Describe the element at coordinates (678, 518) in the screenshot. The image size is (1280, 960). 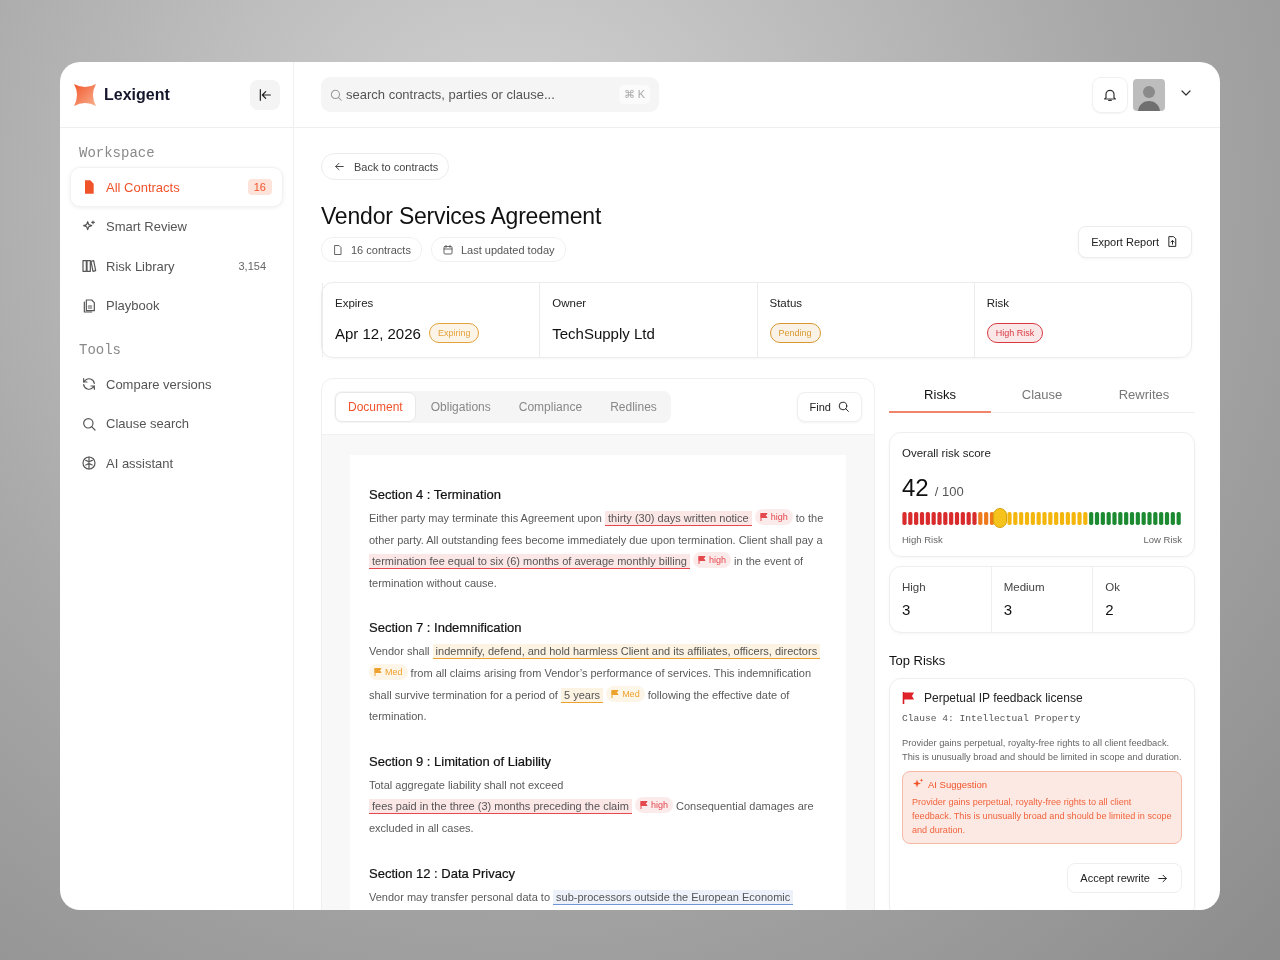
I see `highlighted-clause: thirty (30) days written notice` at that location.